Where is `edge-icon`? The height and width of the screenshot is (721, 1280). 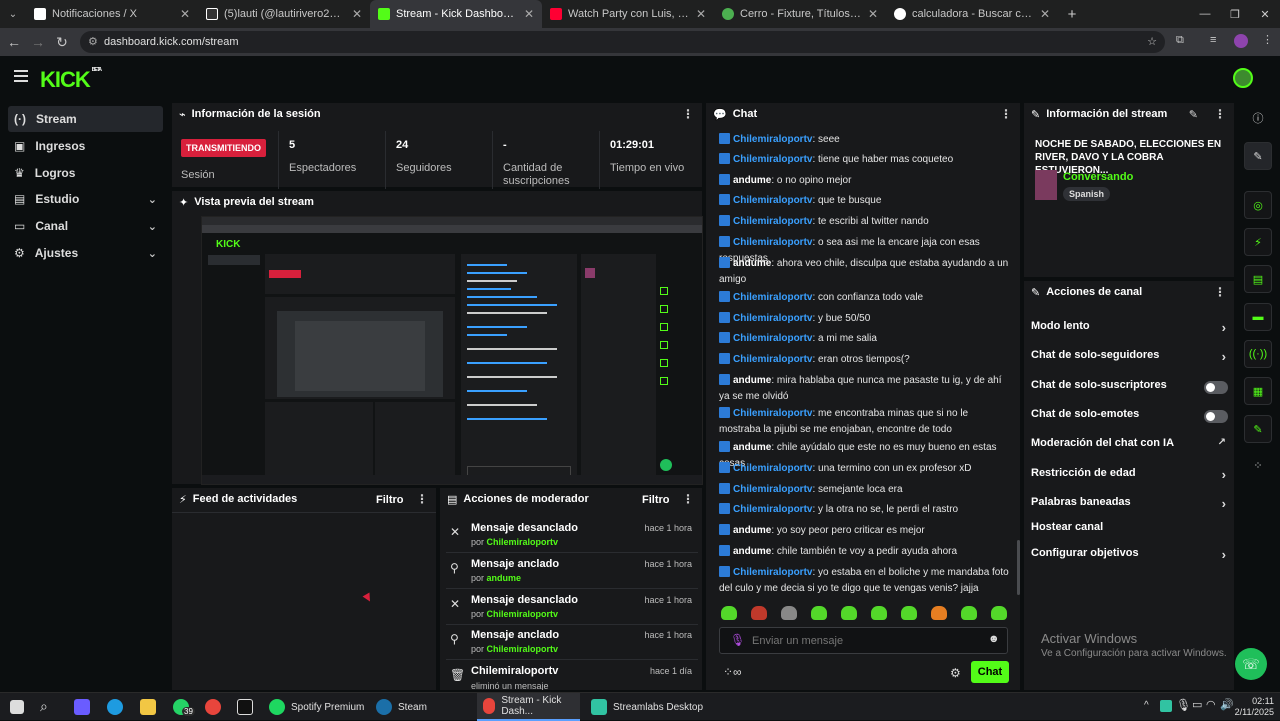 edge-icon is located at coordinates (115, 707).